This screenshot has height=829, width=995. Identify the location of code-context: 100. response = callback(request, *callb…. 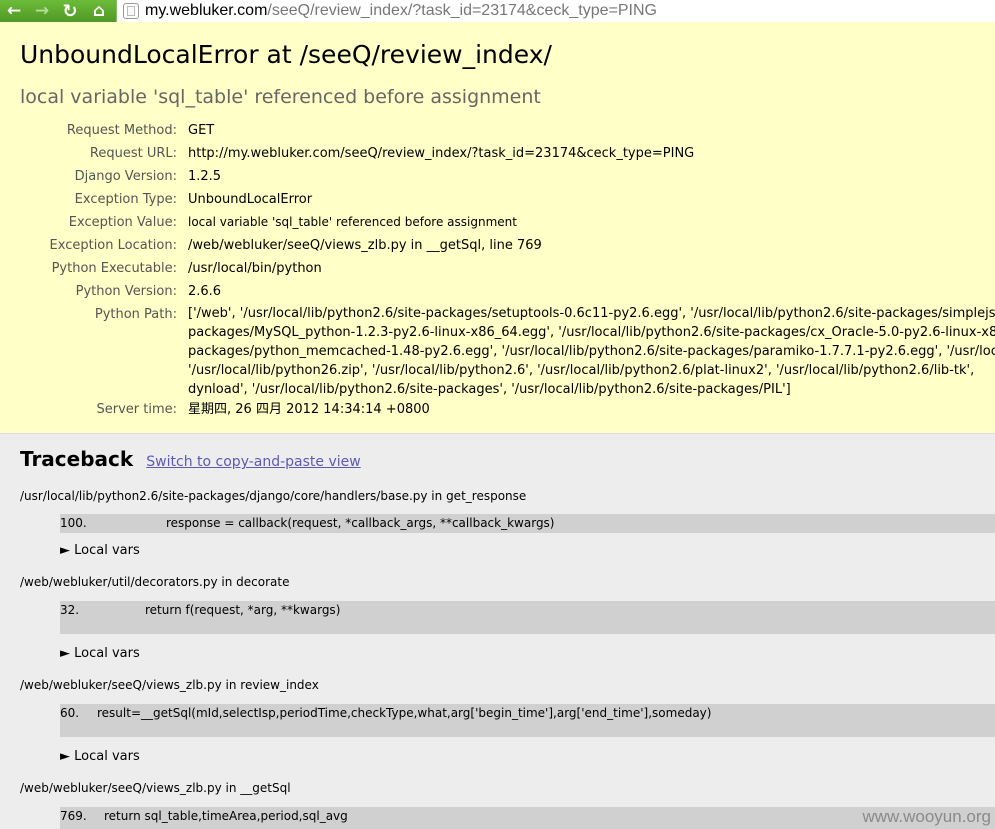
(527, 523).